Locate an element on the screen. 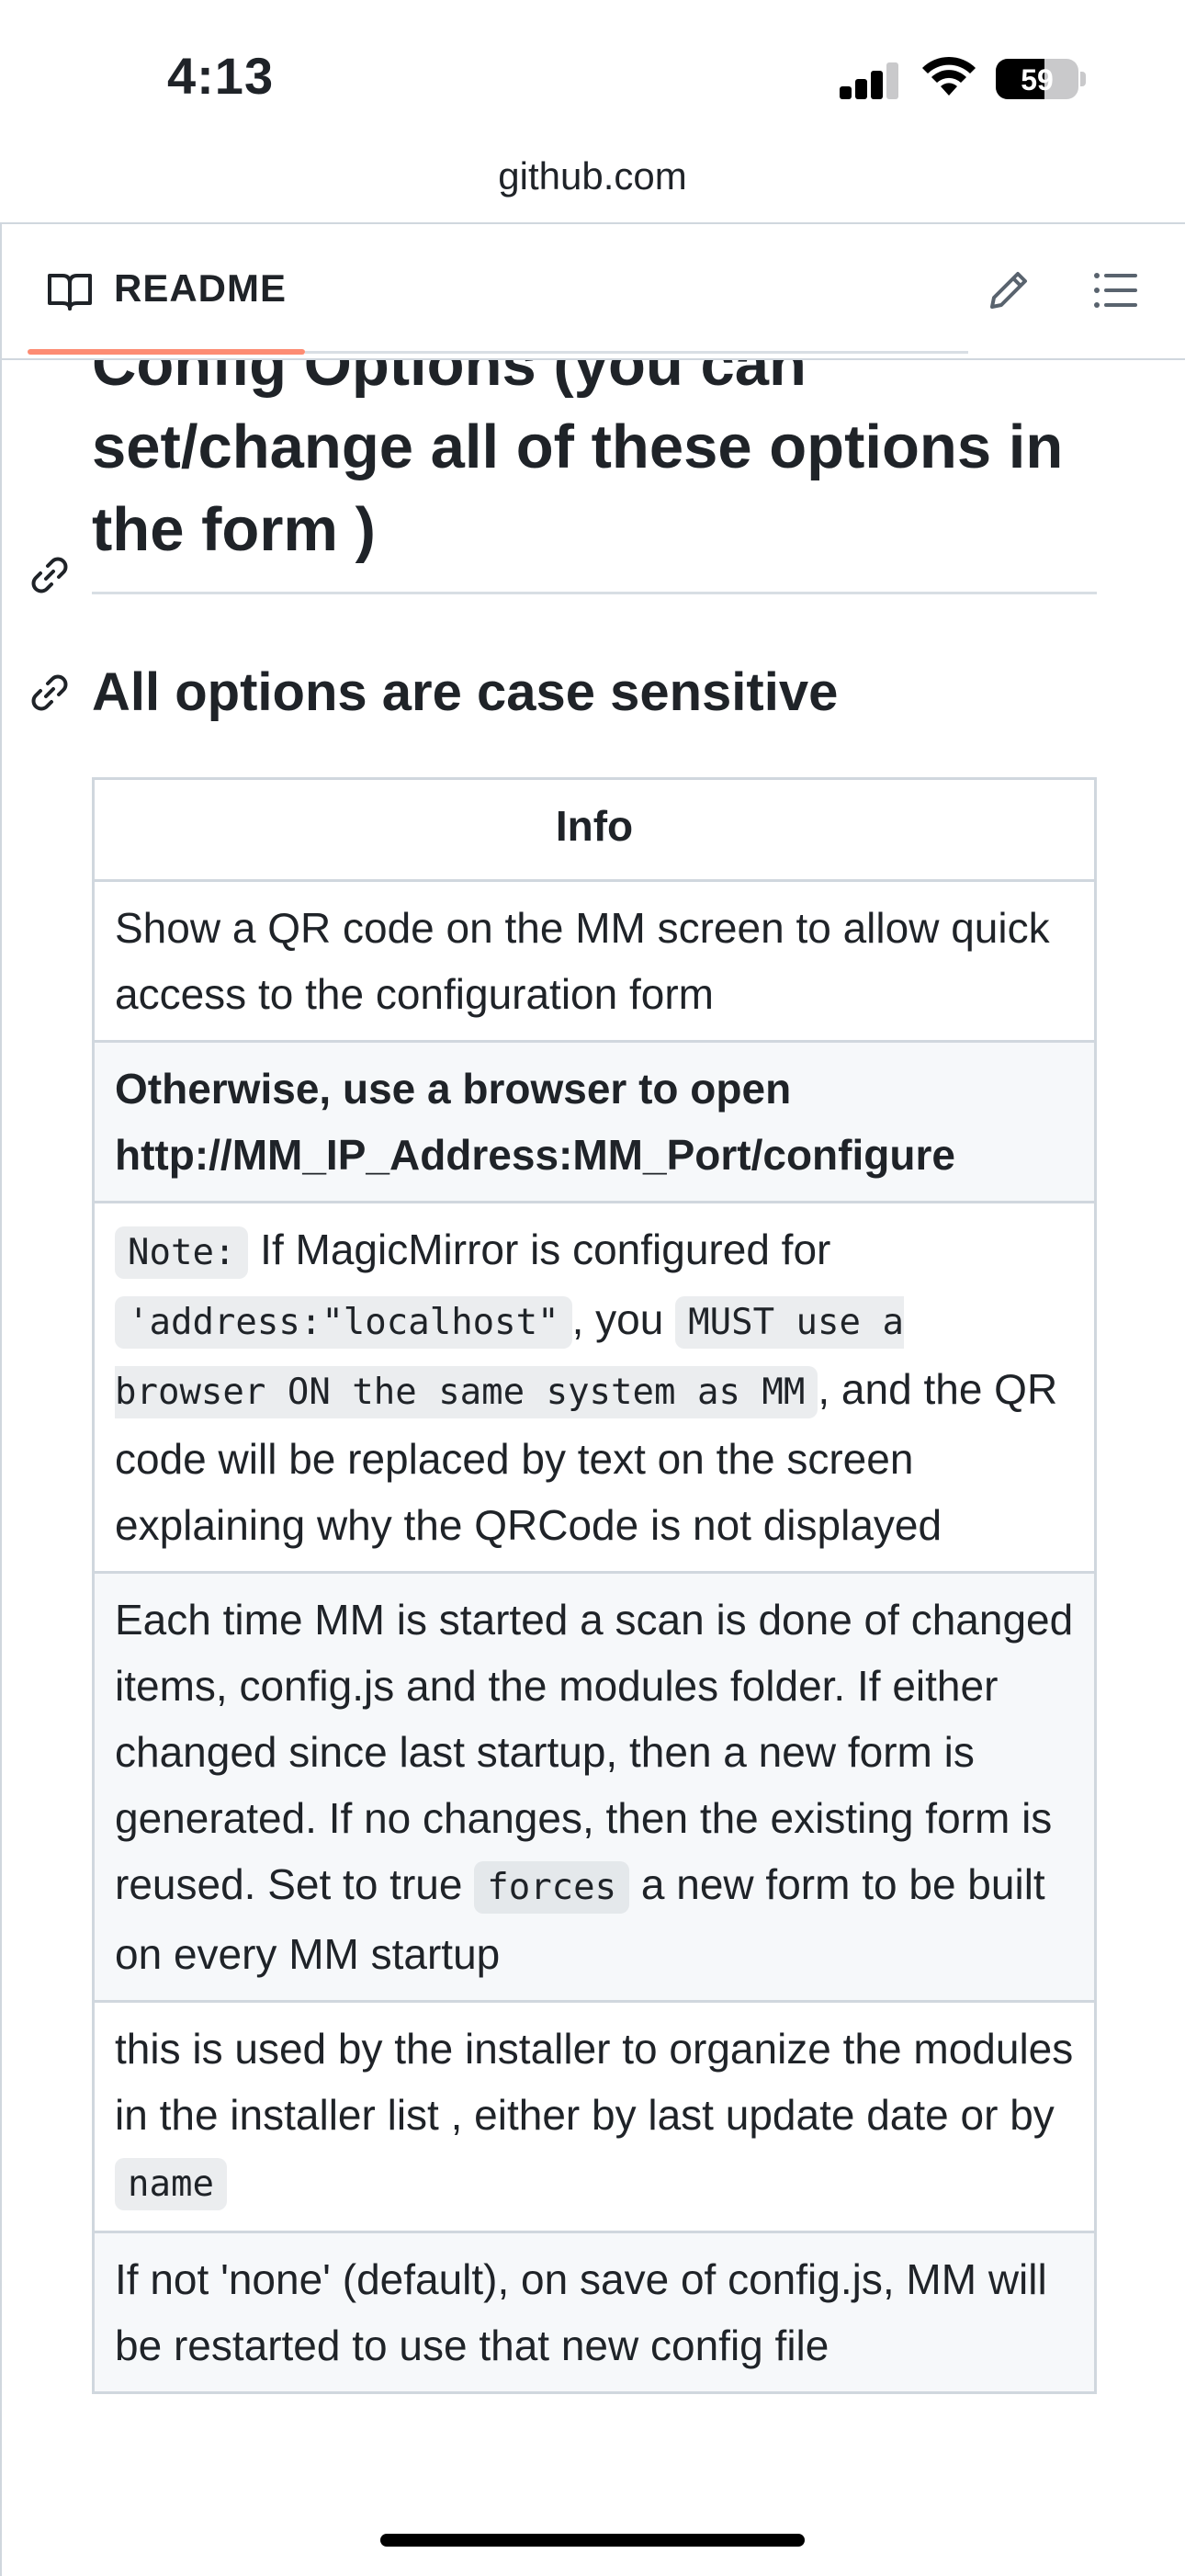 This screenshot has height=2576, width=1185. tab-track is located at coordinates (636, 352).